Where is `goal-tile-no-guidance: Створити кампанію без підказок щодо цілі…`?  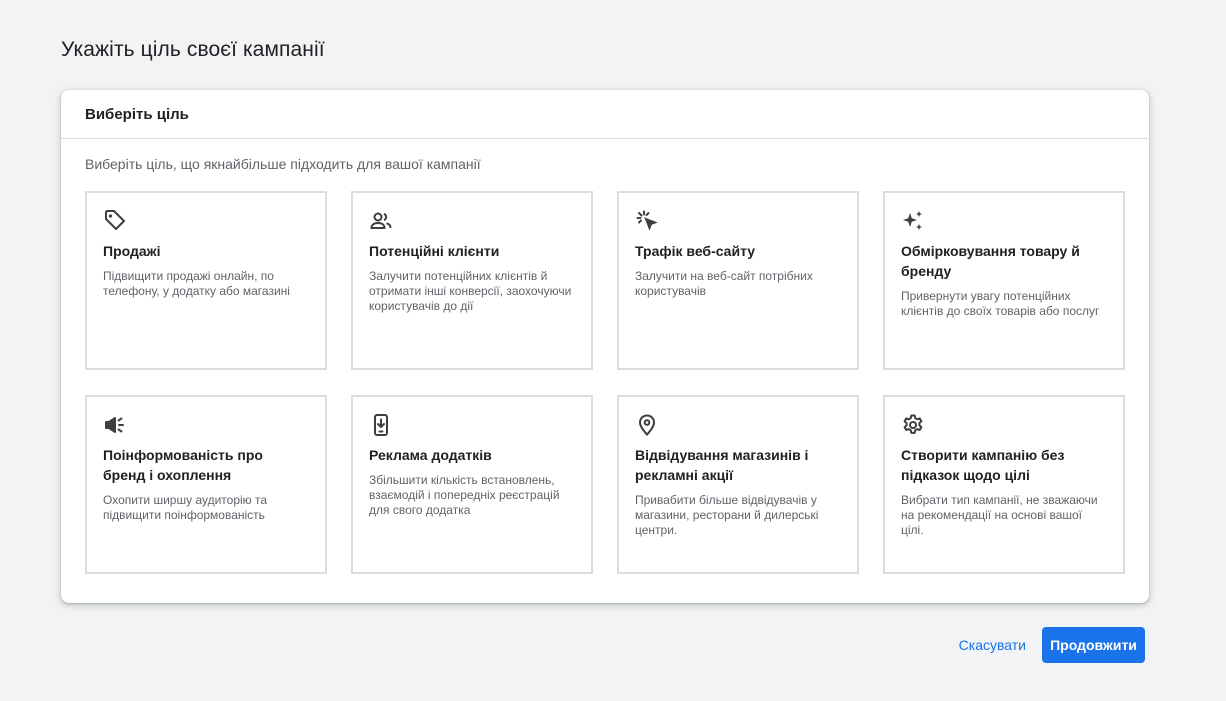 goal-tile-no-guidance: Створити кампанію без підказок щодо цілі… is located at coordinates (1004, 484).